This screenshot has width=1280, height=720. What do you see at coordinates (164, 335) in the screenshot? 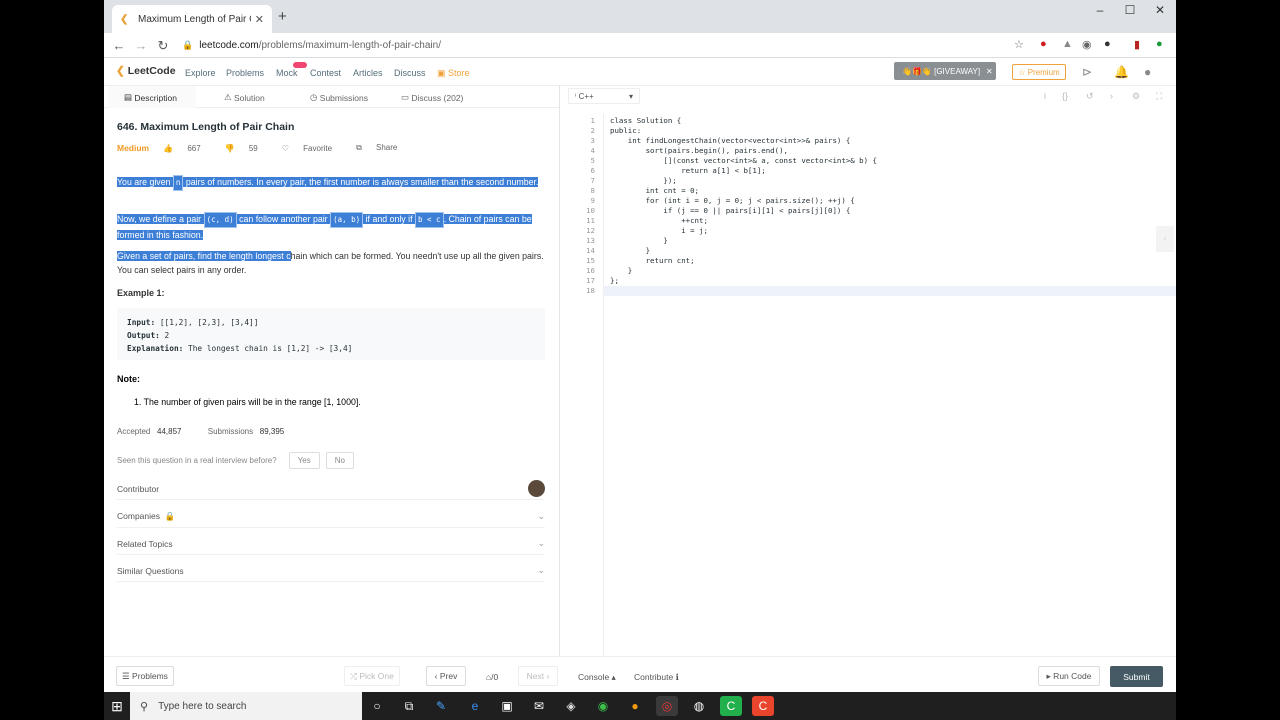
I see `example-output: 2` at bounding box center [164, 335].